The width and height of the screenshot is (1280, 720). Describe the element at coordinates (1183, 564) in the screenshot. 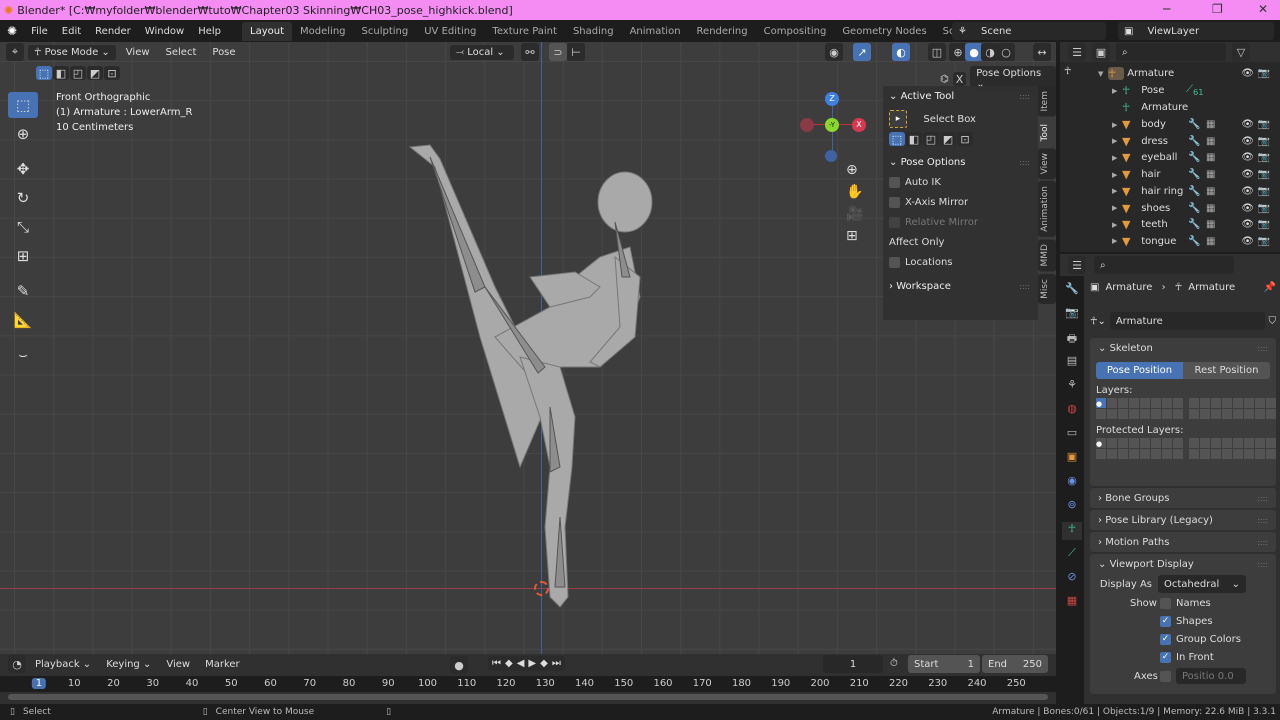

I see `viewport-display-header: ⌄ Viewport Display::::` at that location.